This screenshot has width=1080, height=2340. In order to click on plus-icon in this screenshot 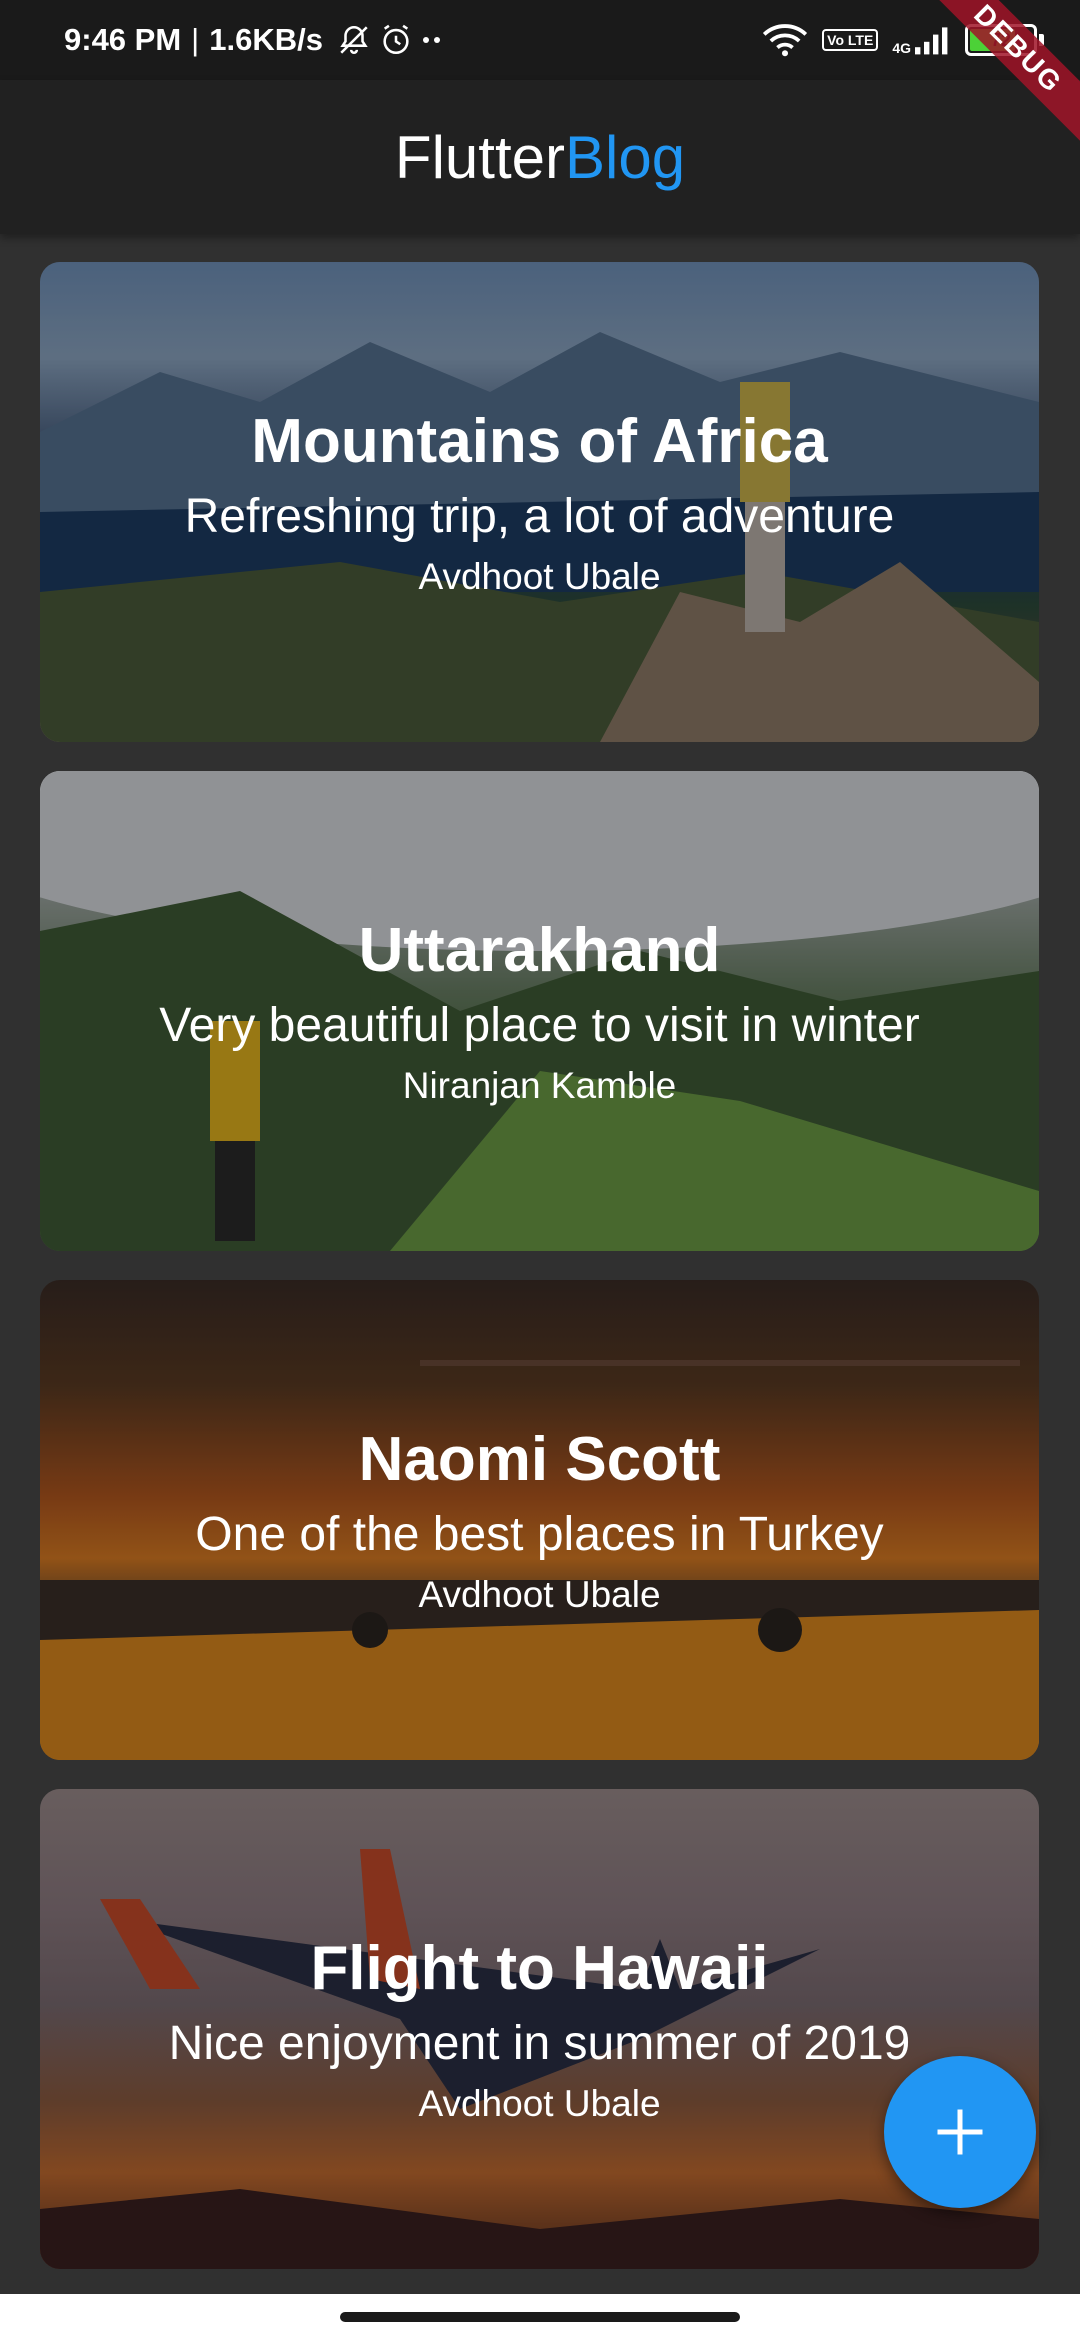, I will do `click(960, 2132)`.